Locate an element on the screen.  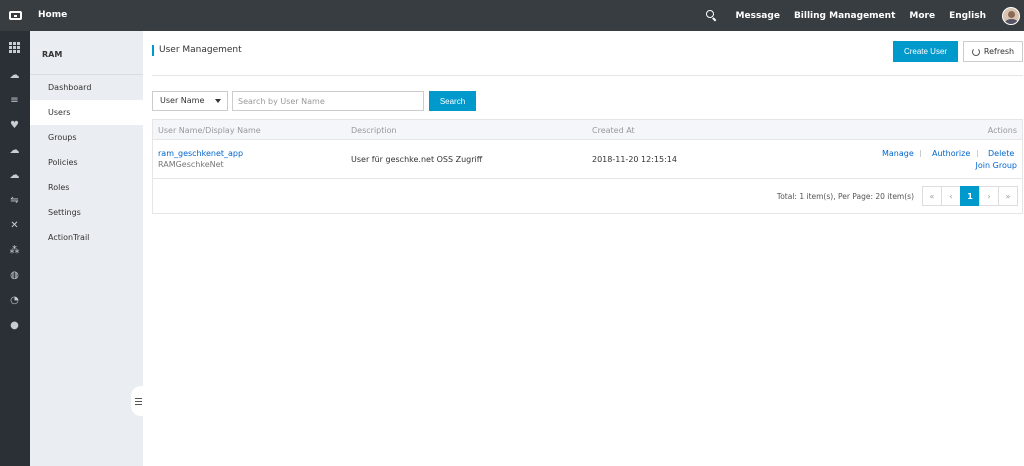
language-switcher: English is located at coordinates (967, 16).